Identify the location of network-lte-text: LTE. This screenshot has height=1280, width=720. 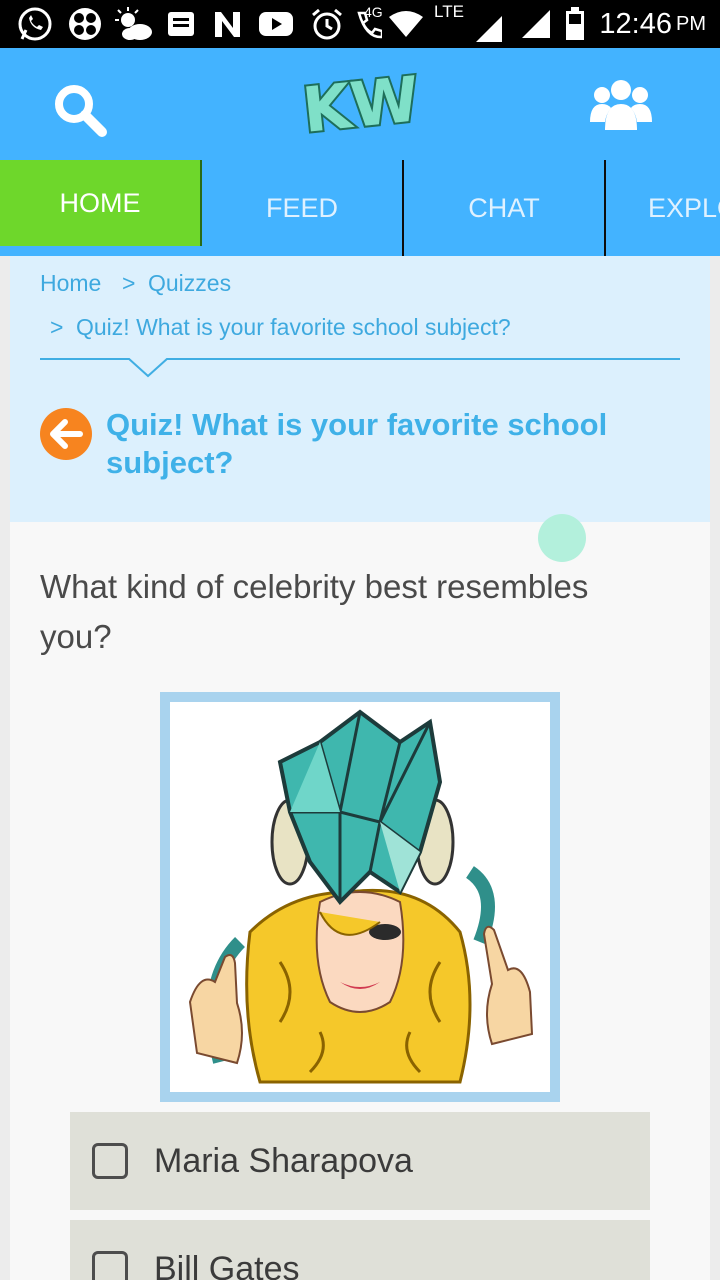
(449, 11).